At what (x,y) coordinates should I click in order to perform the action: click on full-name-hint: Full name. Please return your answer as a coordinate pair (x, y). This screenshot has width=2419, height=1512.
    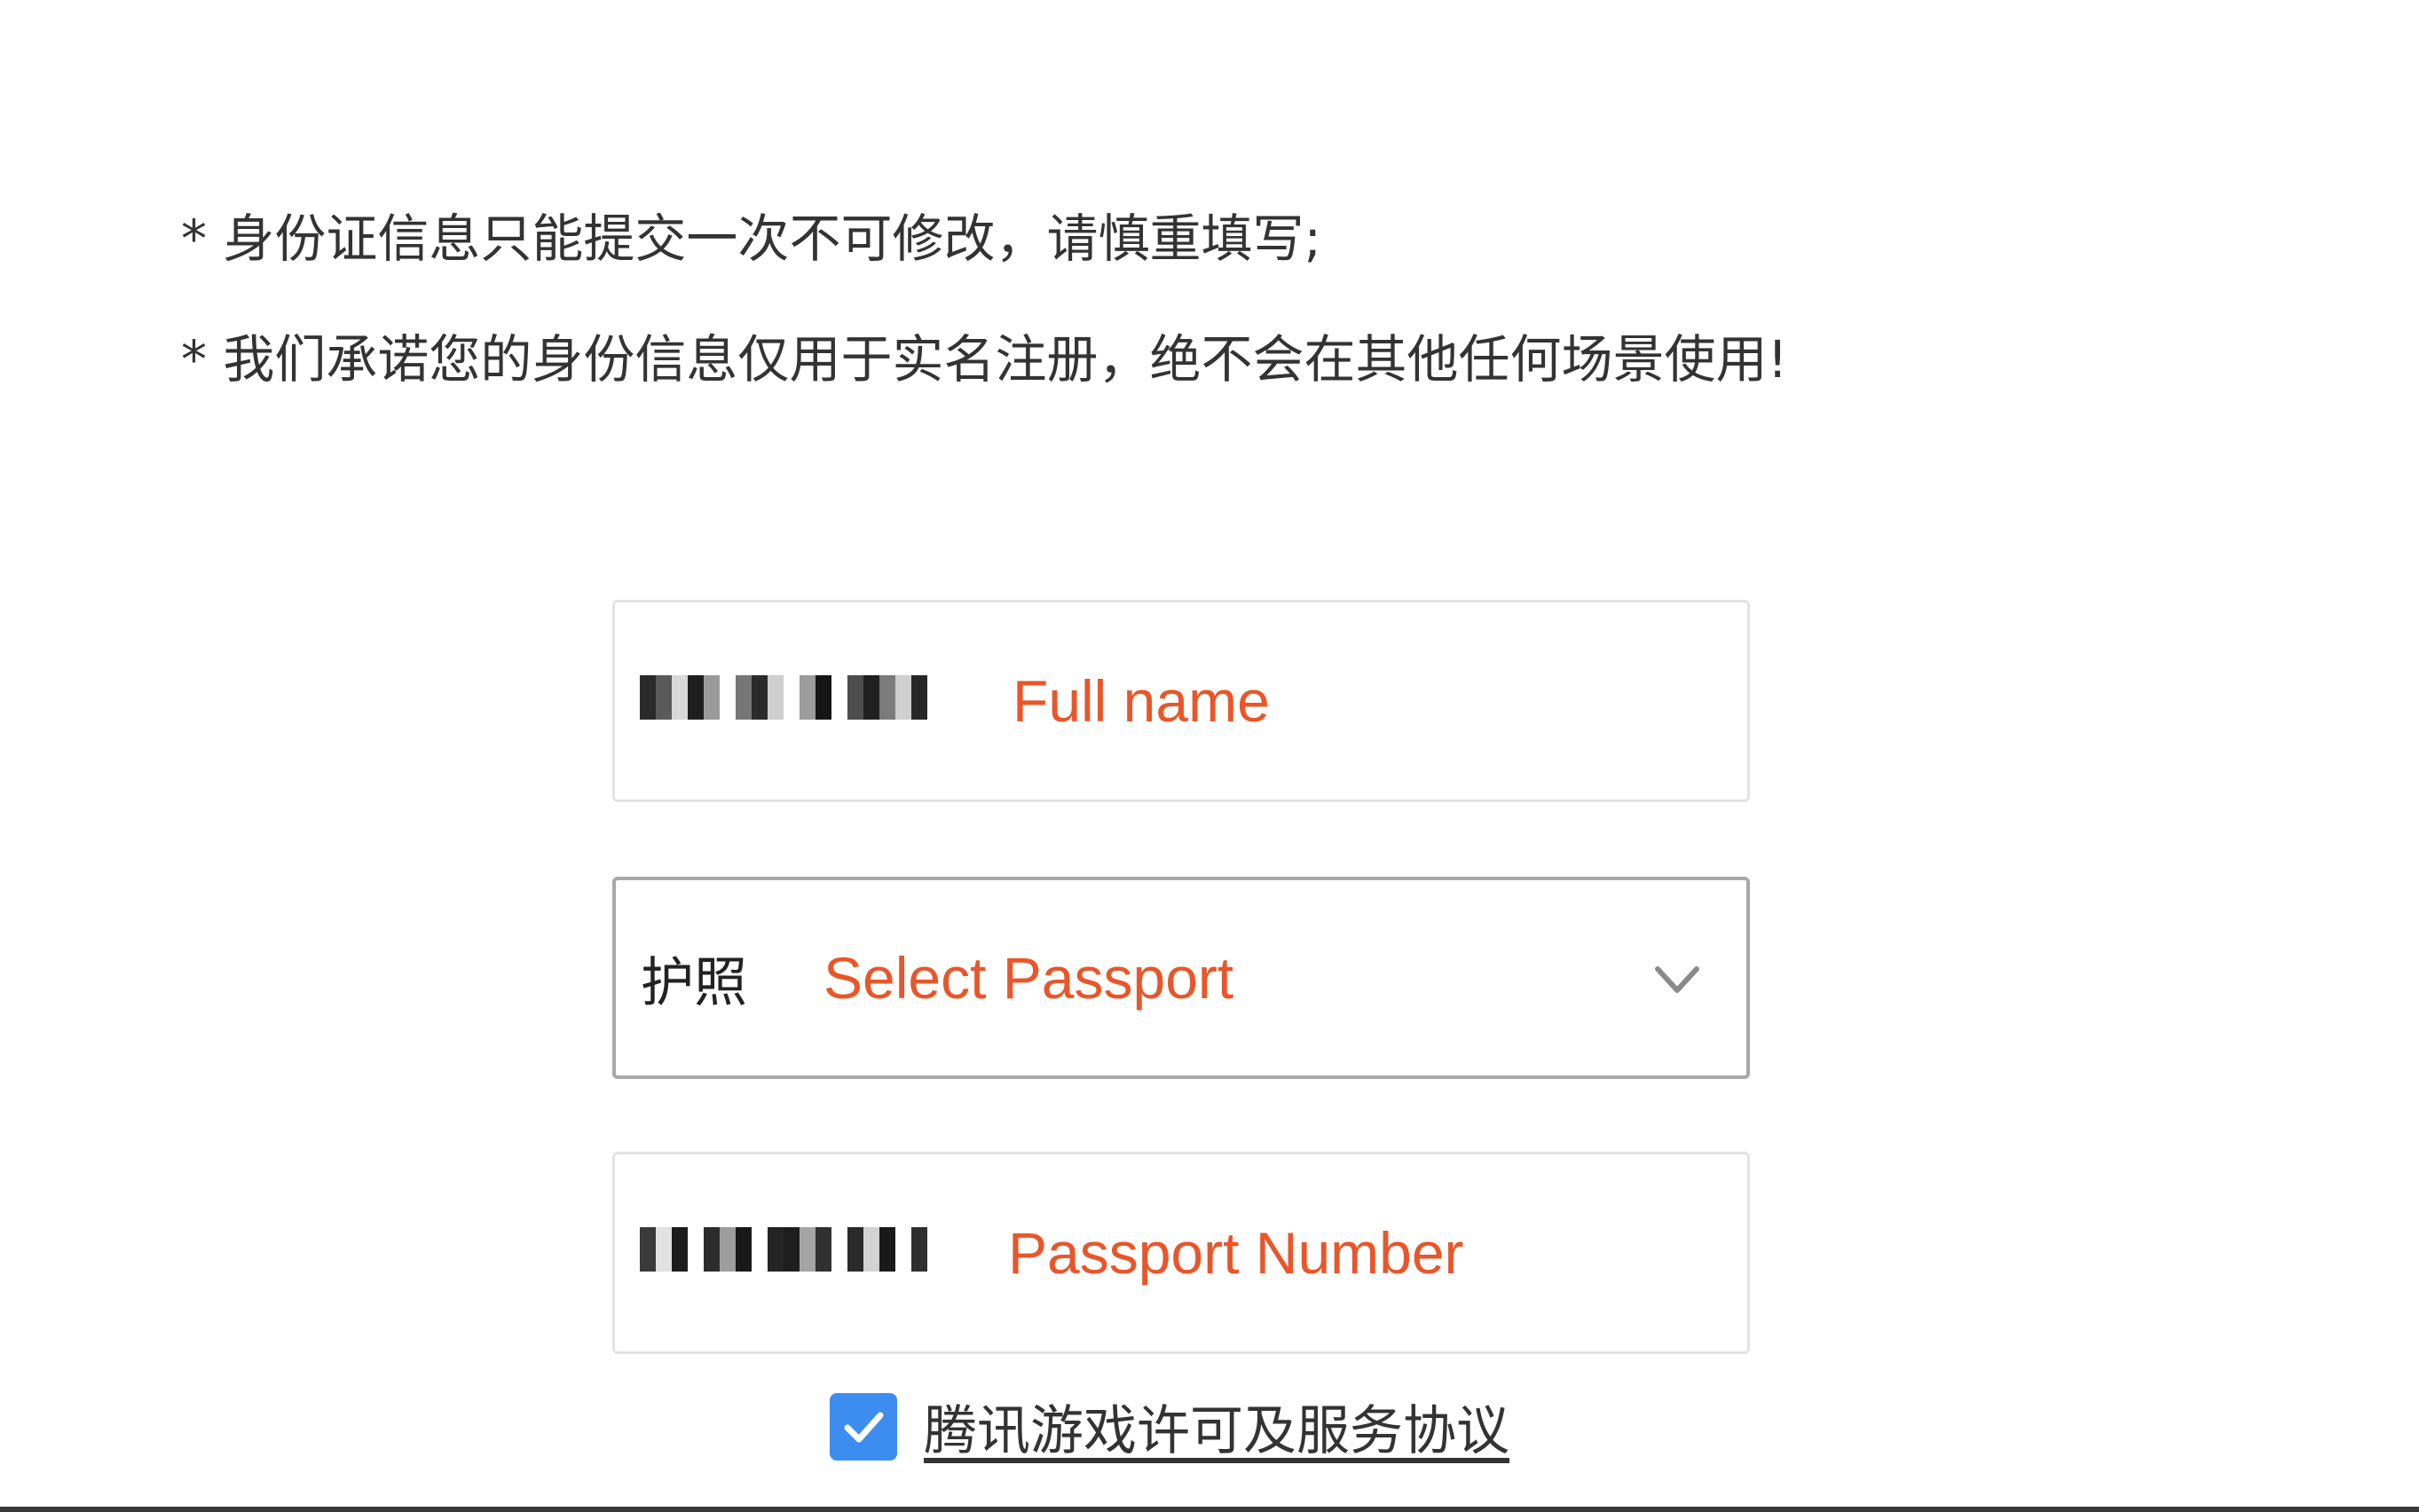
    Looking at the image, I should click on (1141, 701).